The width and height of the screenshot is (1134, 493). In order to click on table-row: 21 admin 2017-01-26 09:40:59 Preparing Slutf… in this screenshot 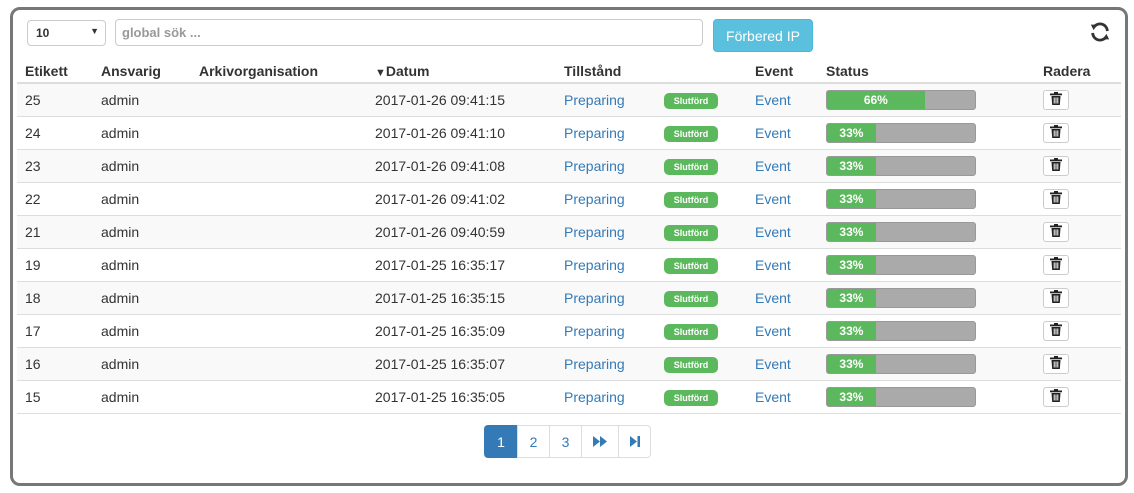, I will do `click(569, 231)`.